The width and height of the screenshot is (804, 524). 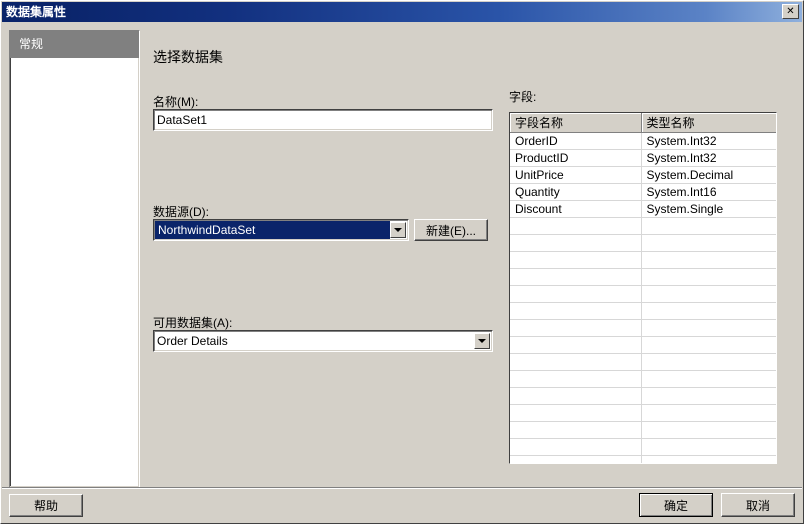 I want to click on datasource-combobox: NorthwindDataSet, so click(x=281, y=230).